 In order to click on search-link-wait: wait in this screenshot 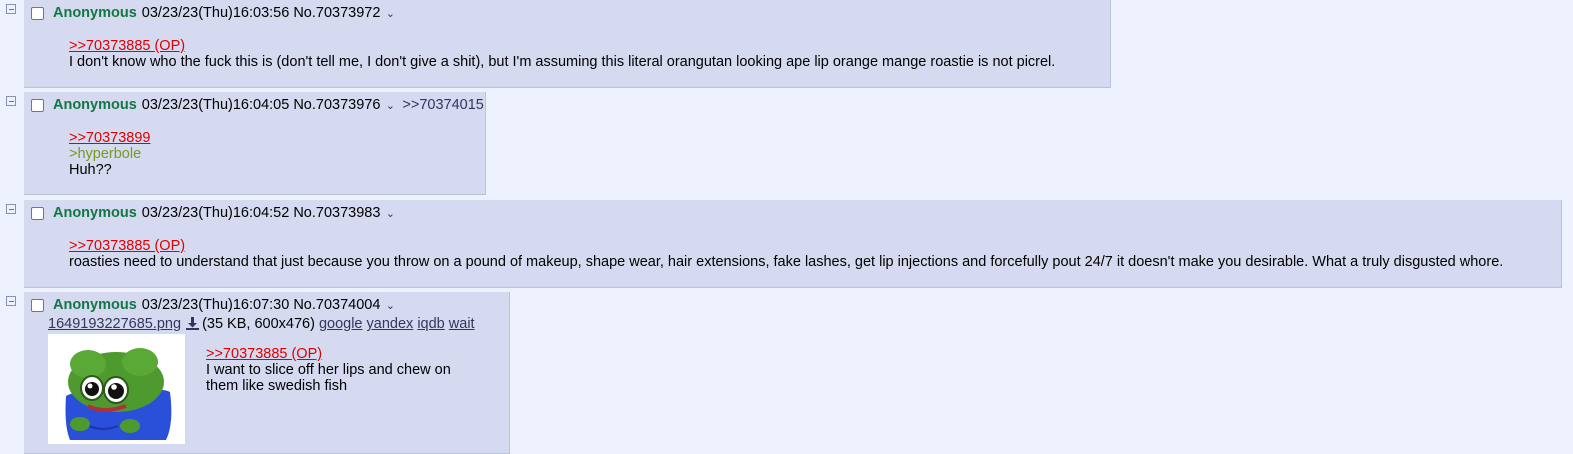, I will do `click(462, 324)`.